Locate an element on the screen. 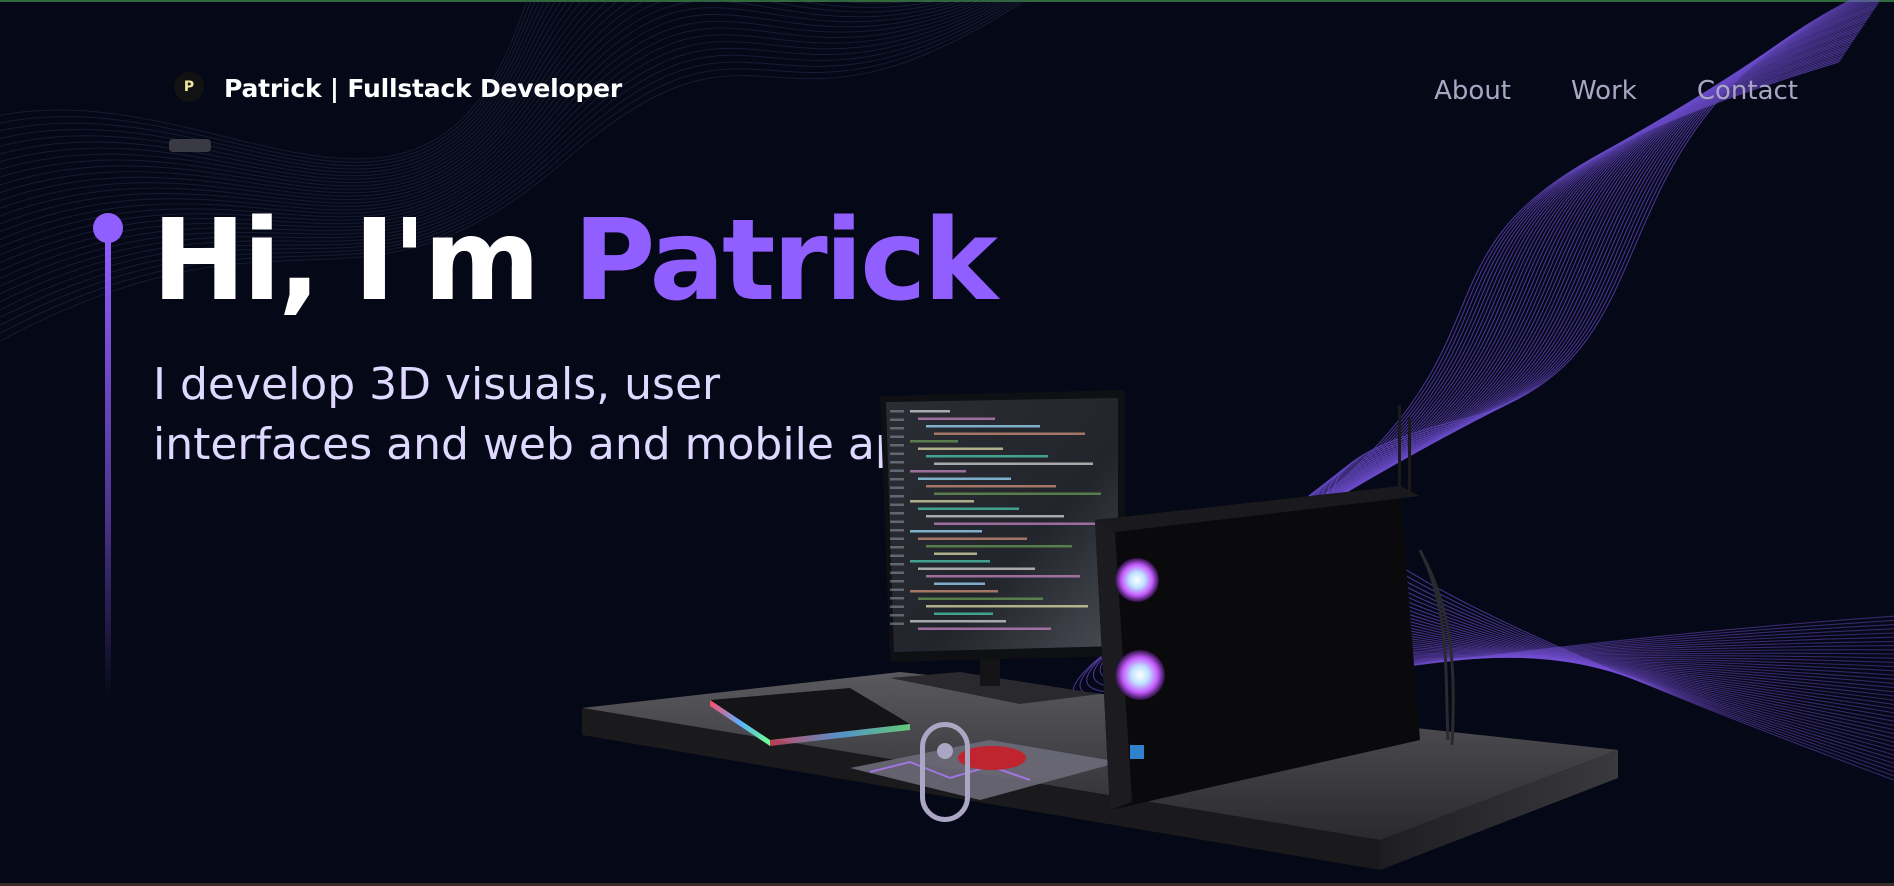 The height and width of the screenshot is (886, 1894). nav-about: About is located at coordinates (1472, 91).